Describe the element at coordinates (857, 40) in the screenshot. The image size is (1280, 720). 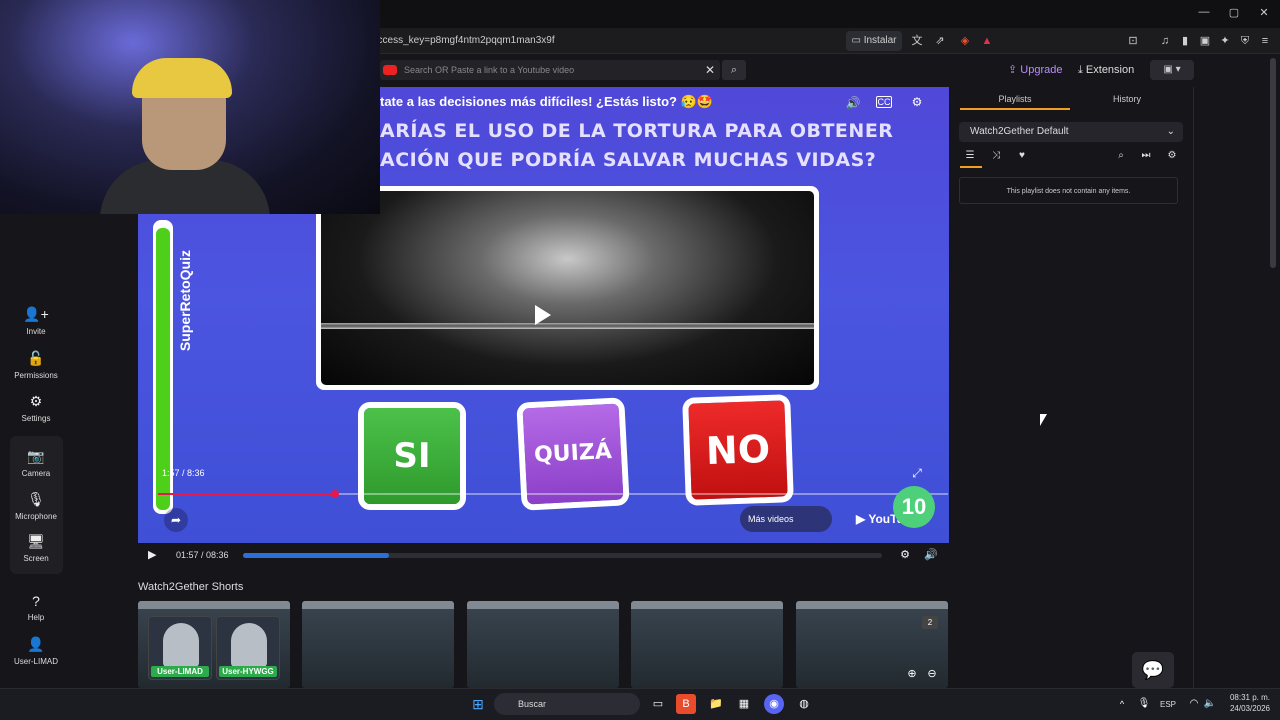
I see `install-icon: ▭` at that location.